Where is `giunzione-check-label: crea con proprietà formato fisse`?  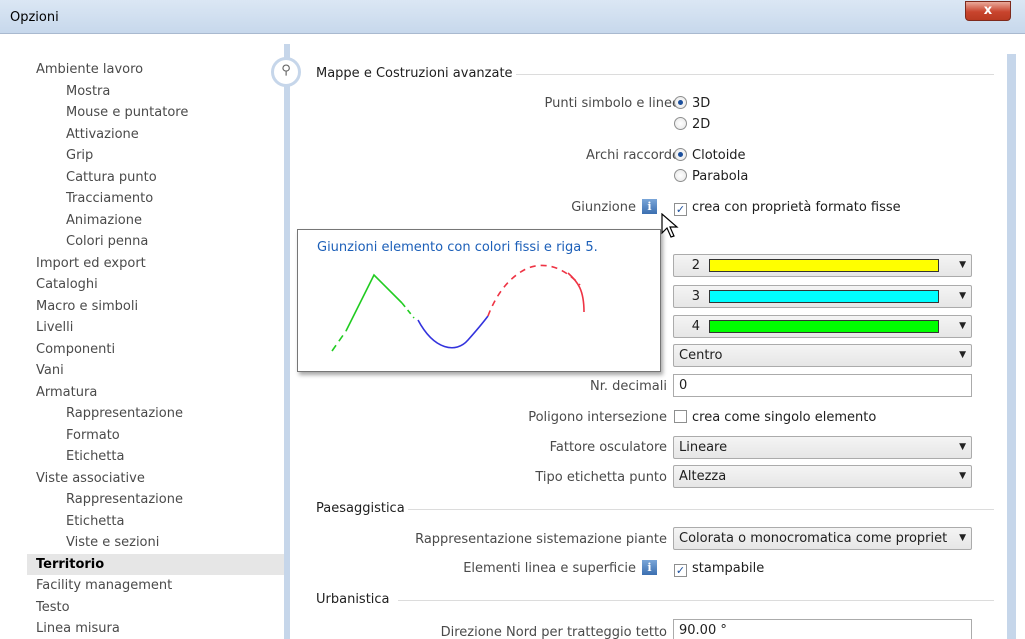 giunzione-check-label: crea con proprietà formato fisse is located at coordinates (796, 207).